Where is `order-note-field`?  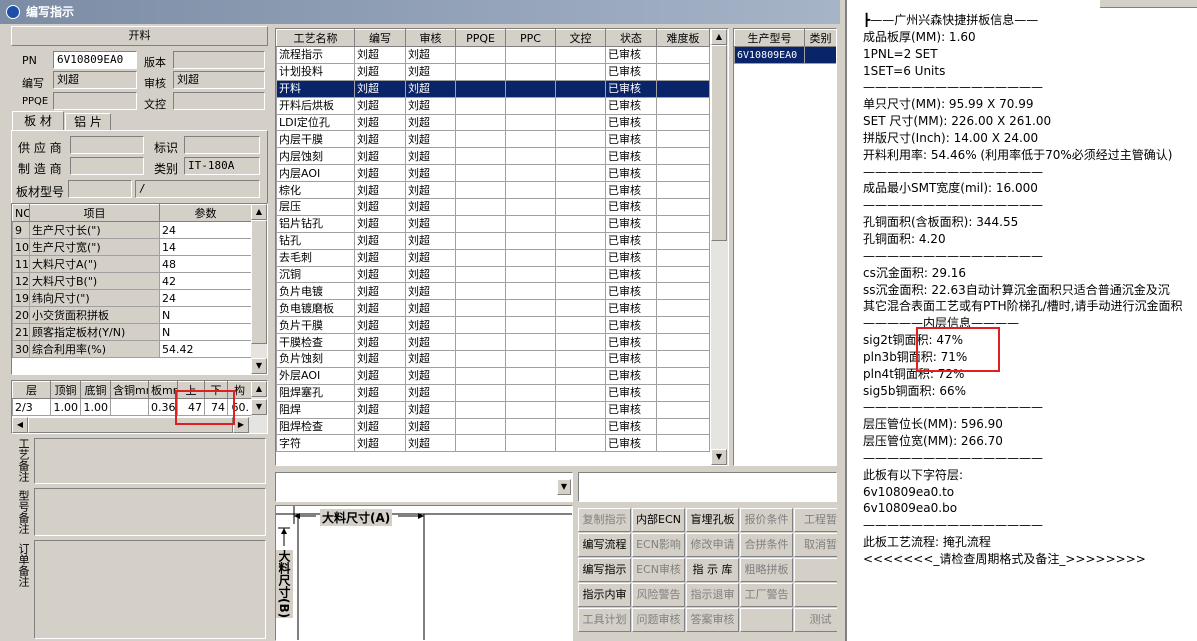
order-note-field is located at coordinates (150, 589).